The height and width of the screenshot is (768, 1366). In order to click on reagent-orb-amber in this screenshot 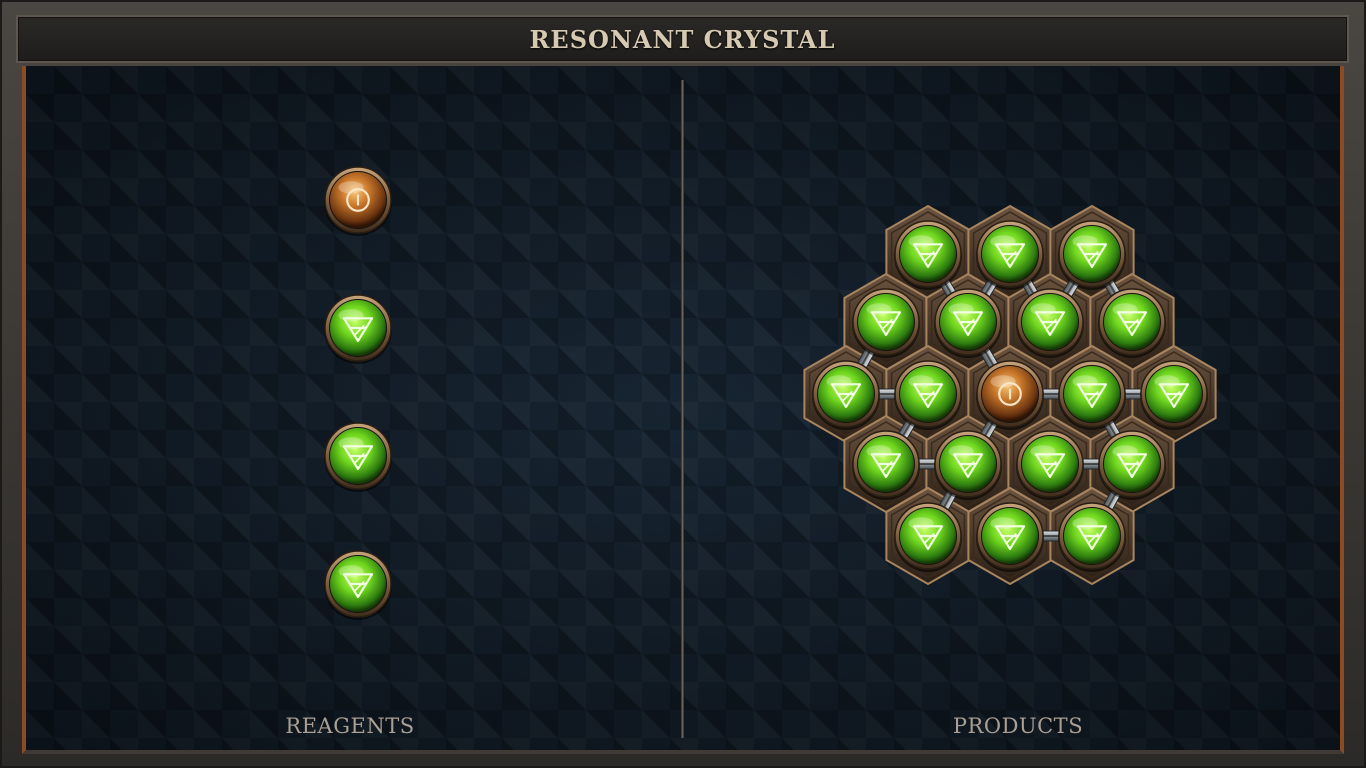, I will do `click(358, 200)`.